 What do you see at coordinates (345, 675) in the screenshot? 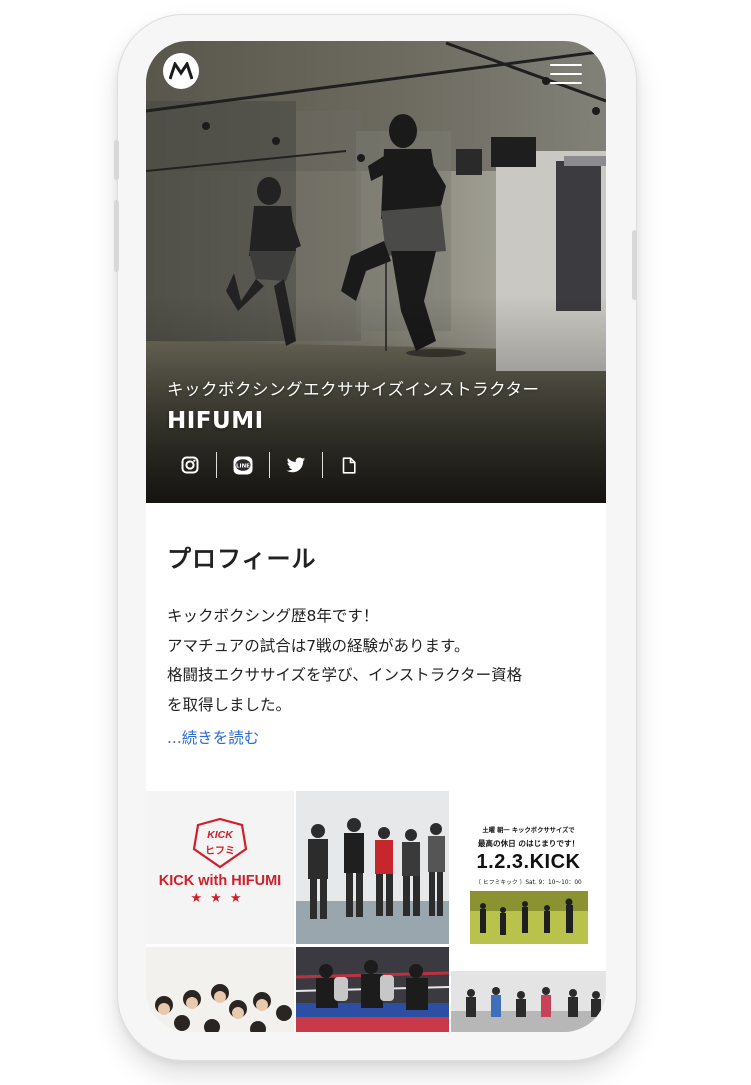
I see `bio-line: 格闘技エクササイズを学び、インストラクター資格` at bounding box center [345, 675].